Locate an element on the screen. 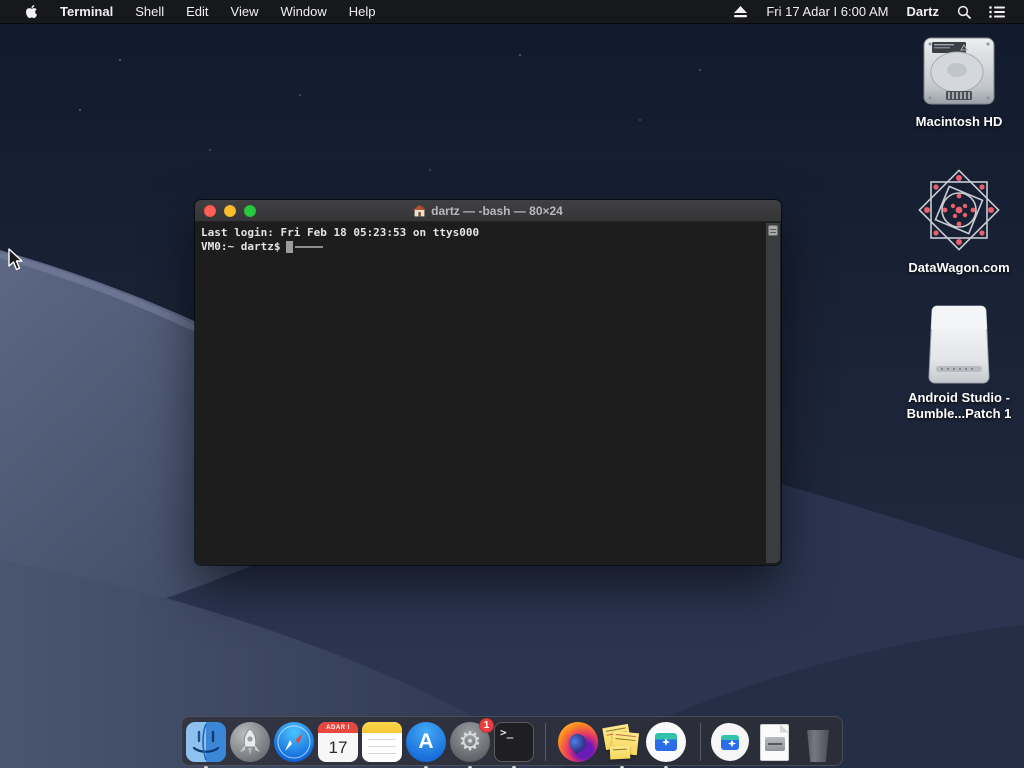 The width and height of the screenshot is (1024, 768). dock-system-preferences: ⚙ 1 is located at coordinates (472, 743).